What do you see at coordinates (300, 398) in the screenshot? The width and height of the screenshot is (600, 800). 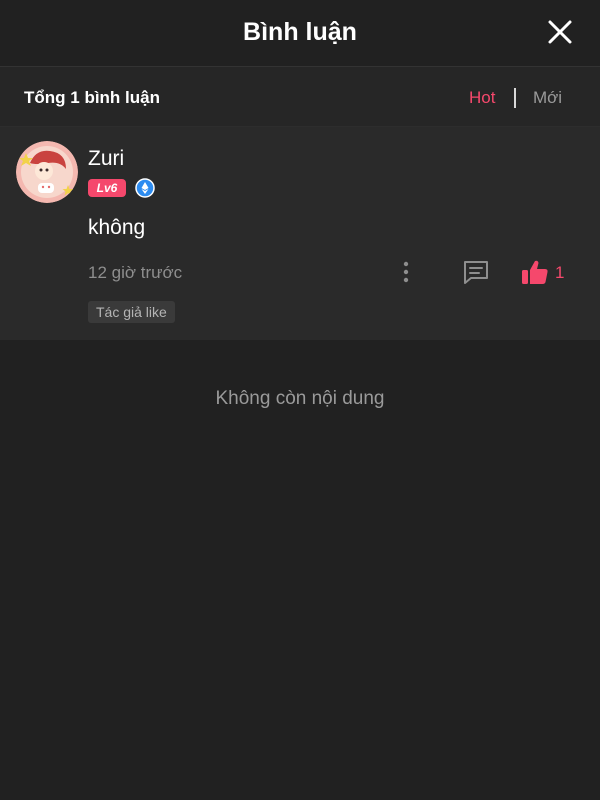 I see `end-of-content-text: Không còn nội dung` at bounding box center [300, 398].